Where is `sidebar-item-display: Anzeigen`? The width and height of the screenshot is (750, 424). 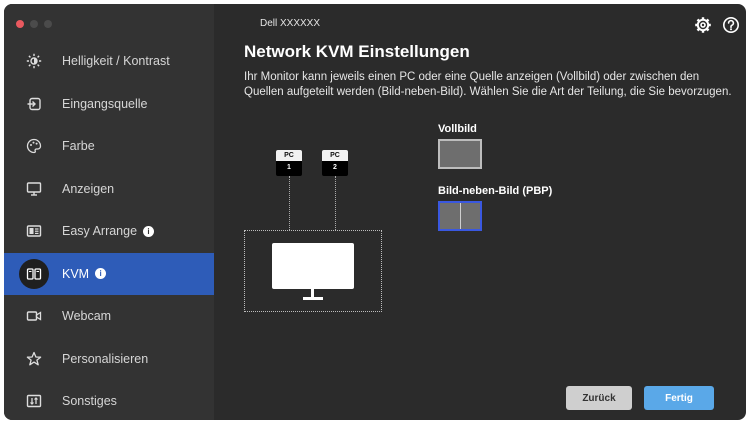
sidebar-item-display: Anzeigen is located at coordinates (109, 189).